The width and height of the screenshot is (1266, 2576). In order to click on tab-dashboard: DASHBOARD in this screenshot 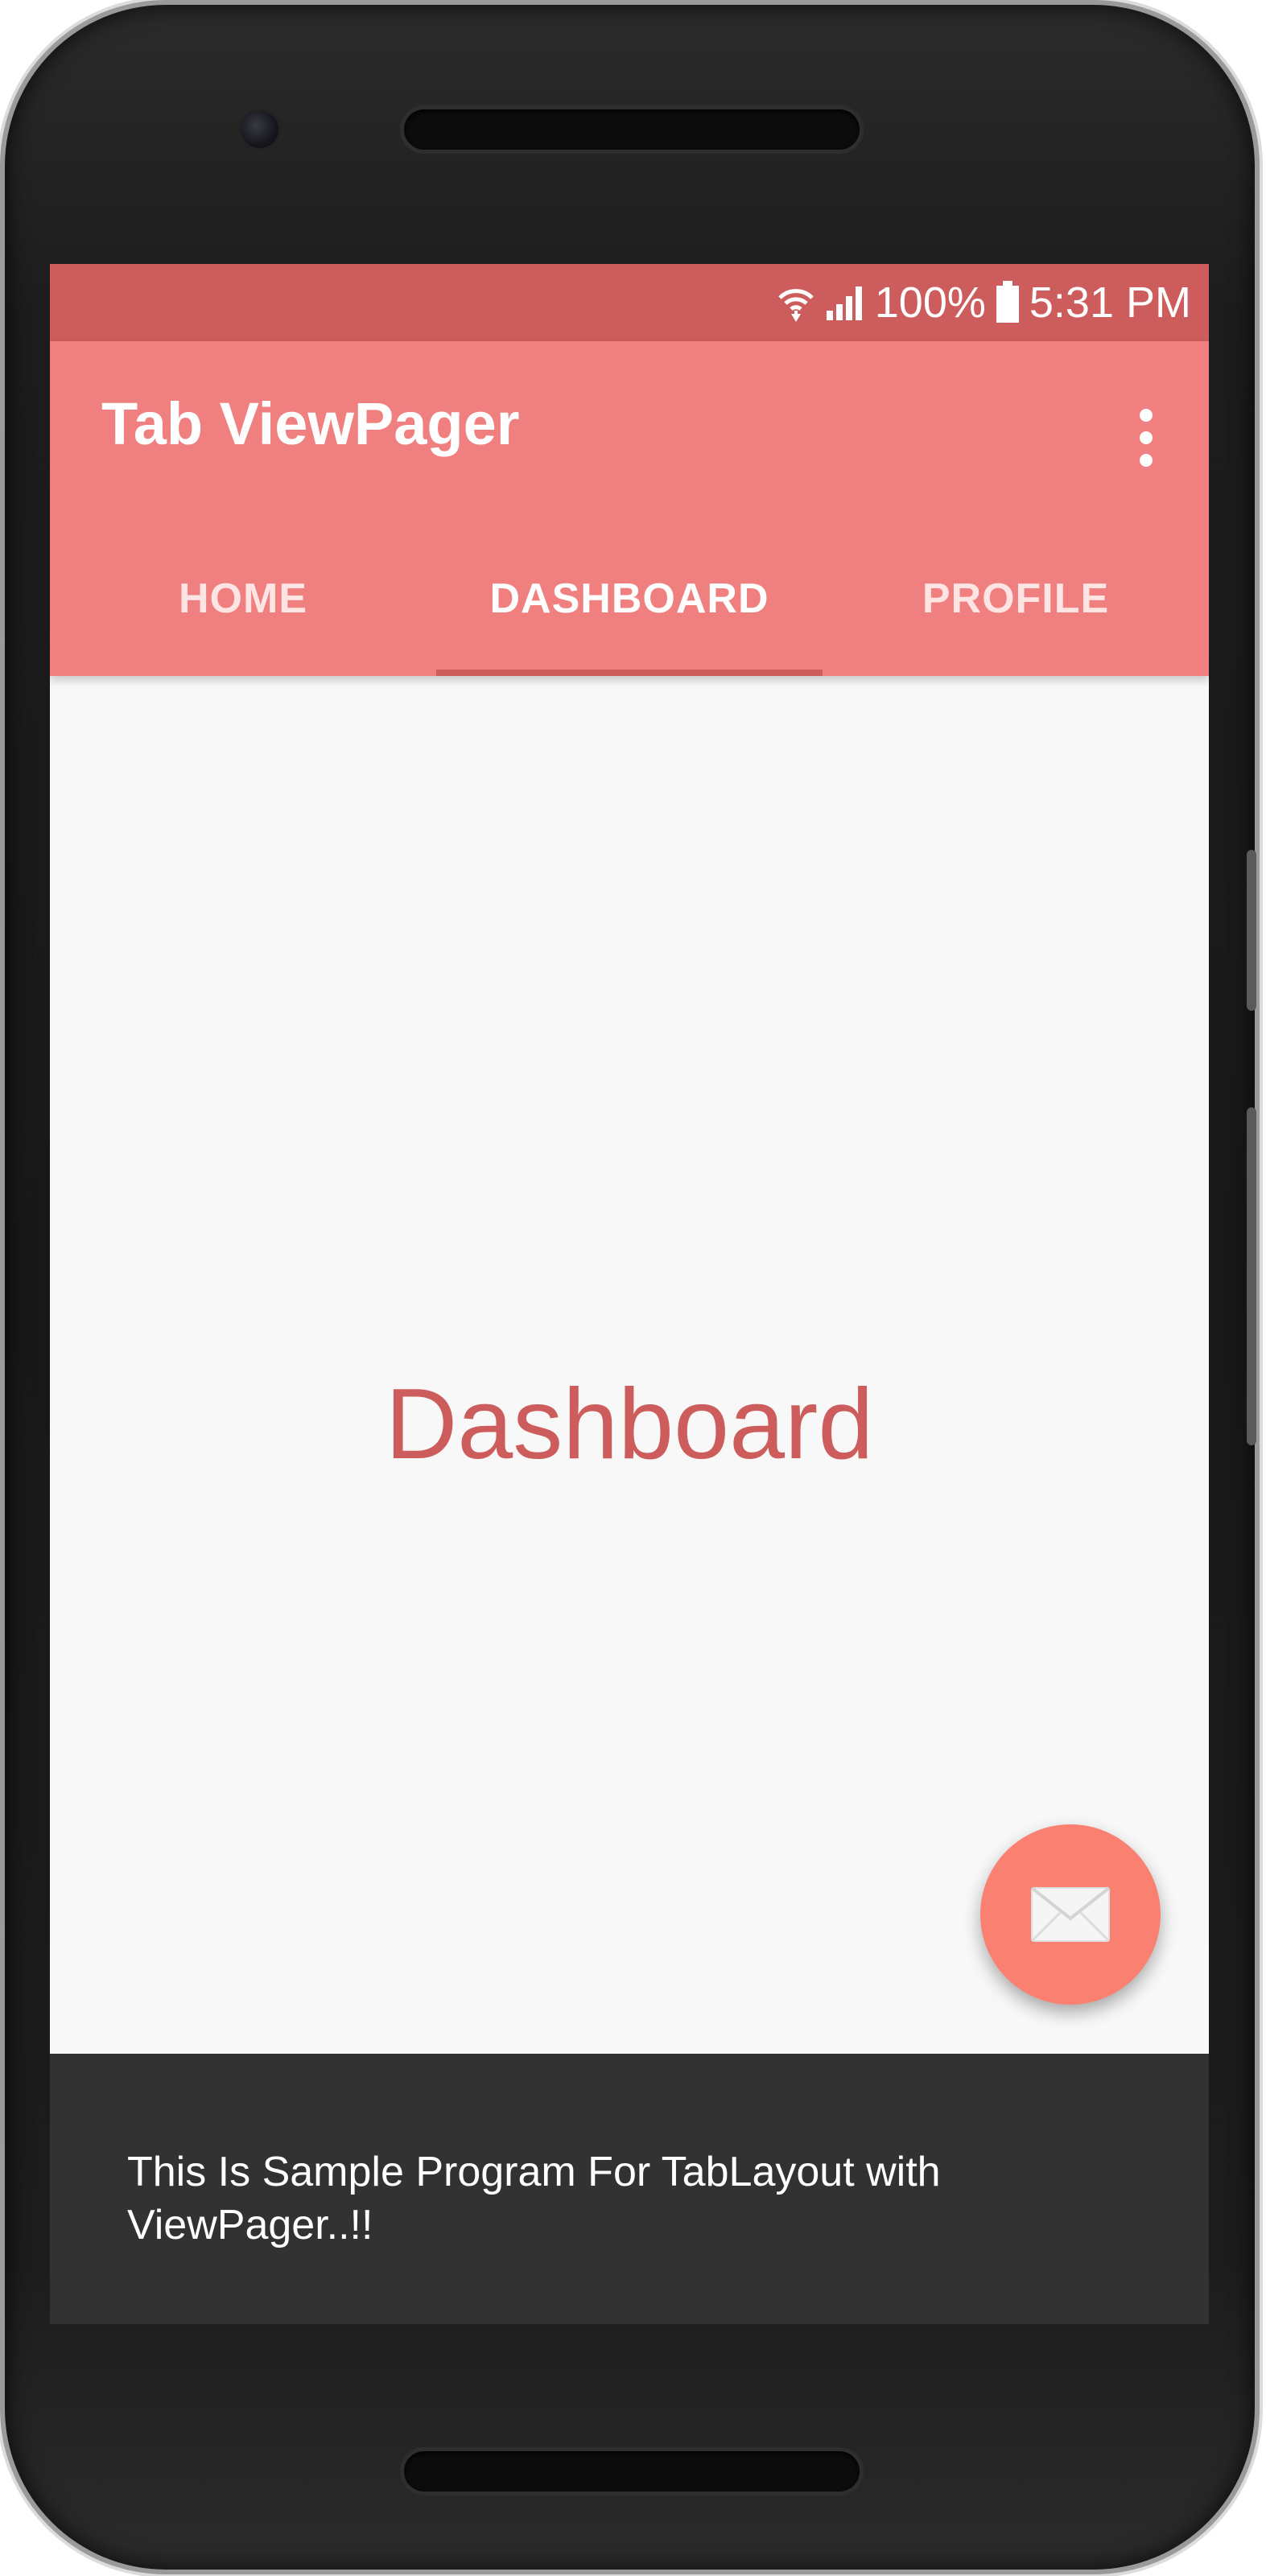, I will do `click(629, 598)`.